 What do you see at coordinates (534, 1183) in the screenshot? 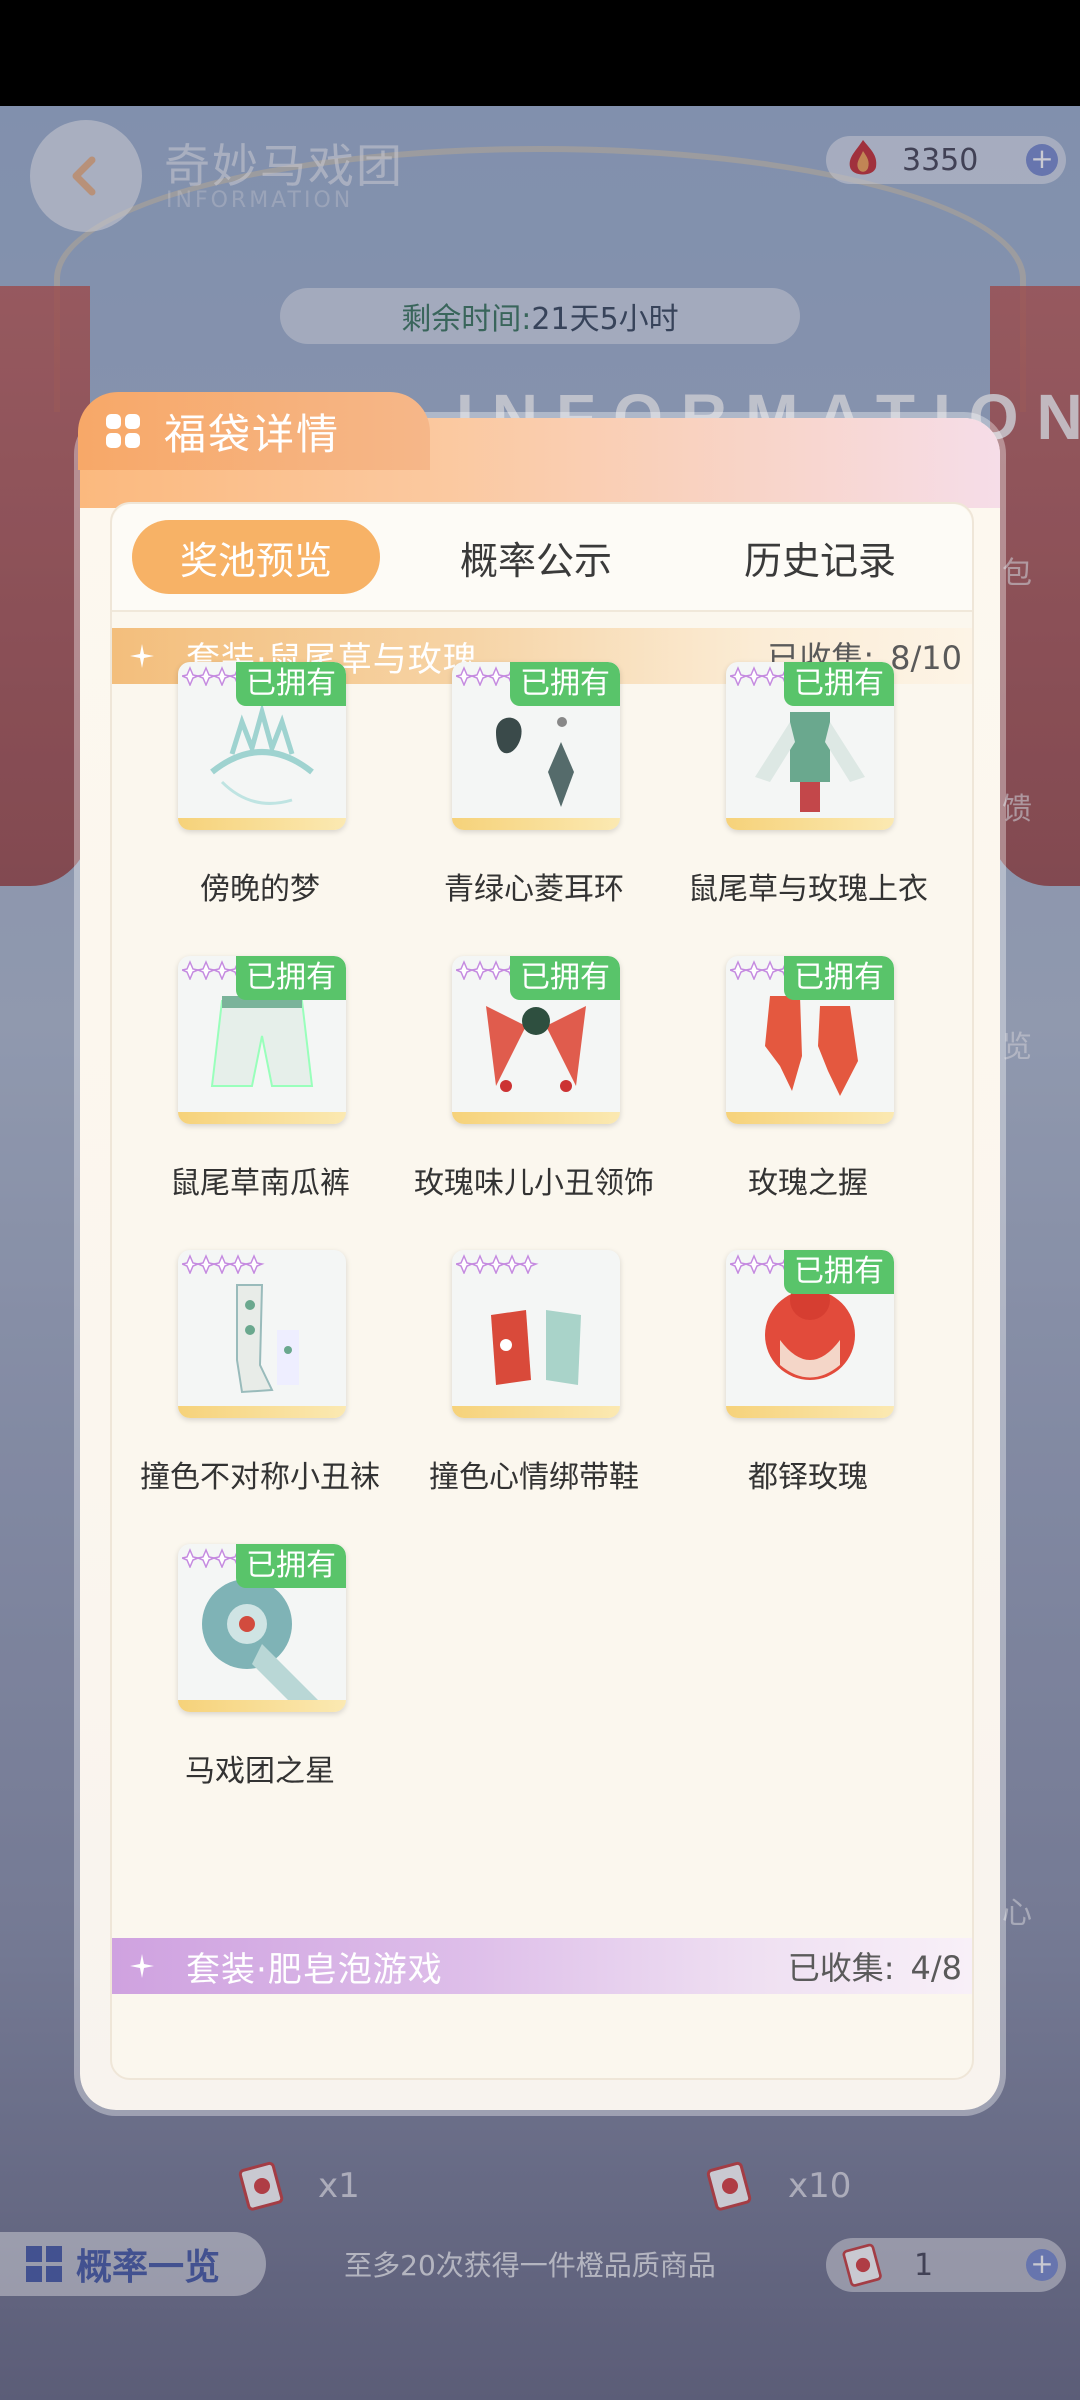
I see `item-name: 玫瑰味儿小丑领饰` at bounding box center [534, 1183].